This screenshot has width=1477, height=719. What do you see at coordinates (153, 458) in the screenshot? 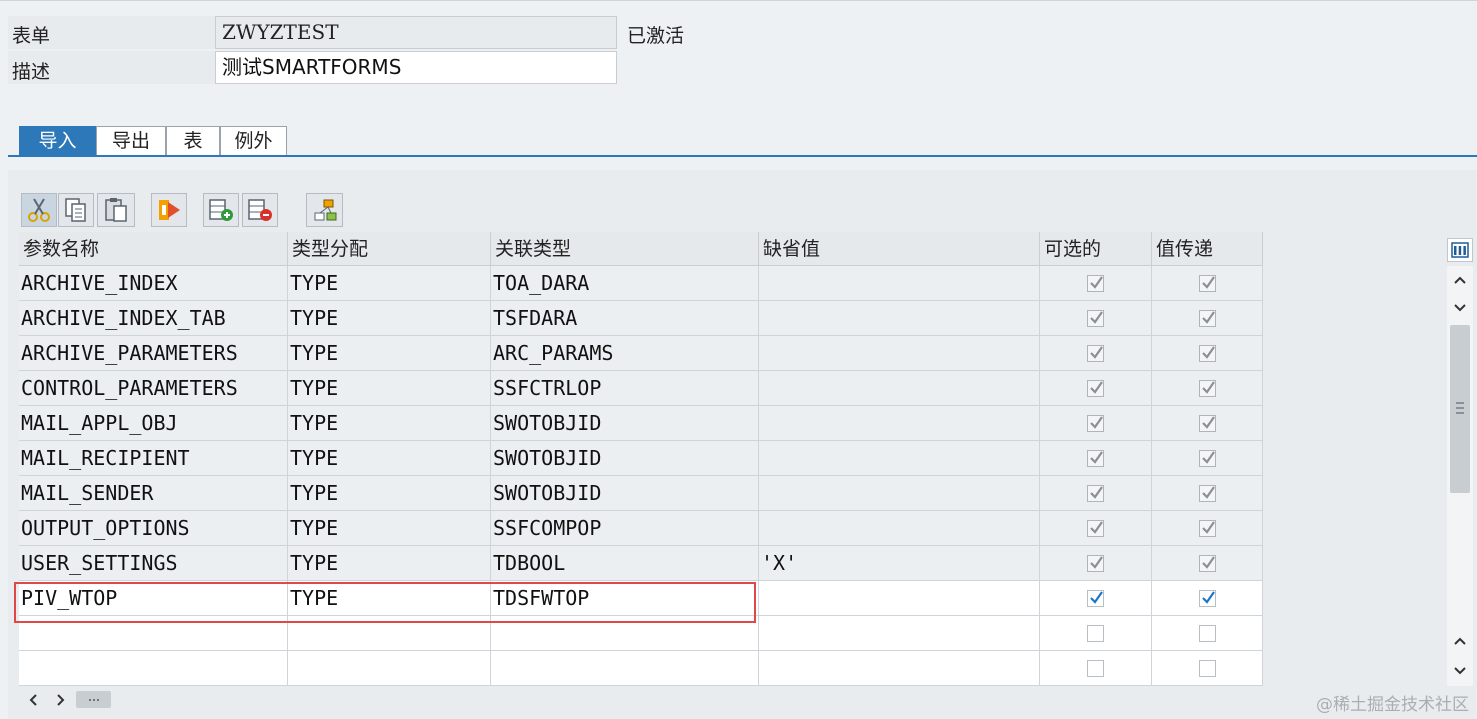
I see `param-name-cell: MAIL_RECIPIENT` at bounding box center [153, 458].